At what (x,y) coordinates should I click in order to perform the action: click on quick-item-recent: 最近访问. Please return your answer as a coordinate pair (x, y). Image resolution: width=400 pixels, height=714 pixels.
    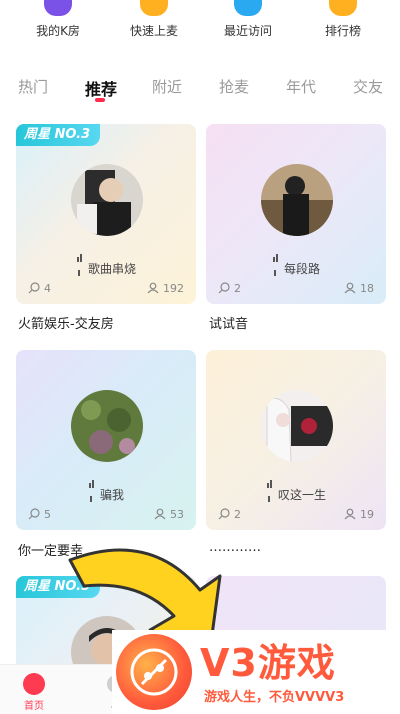
    Looking at the image, I should click on (248, 19).